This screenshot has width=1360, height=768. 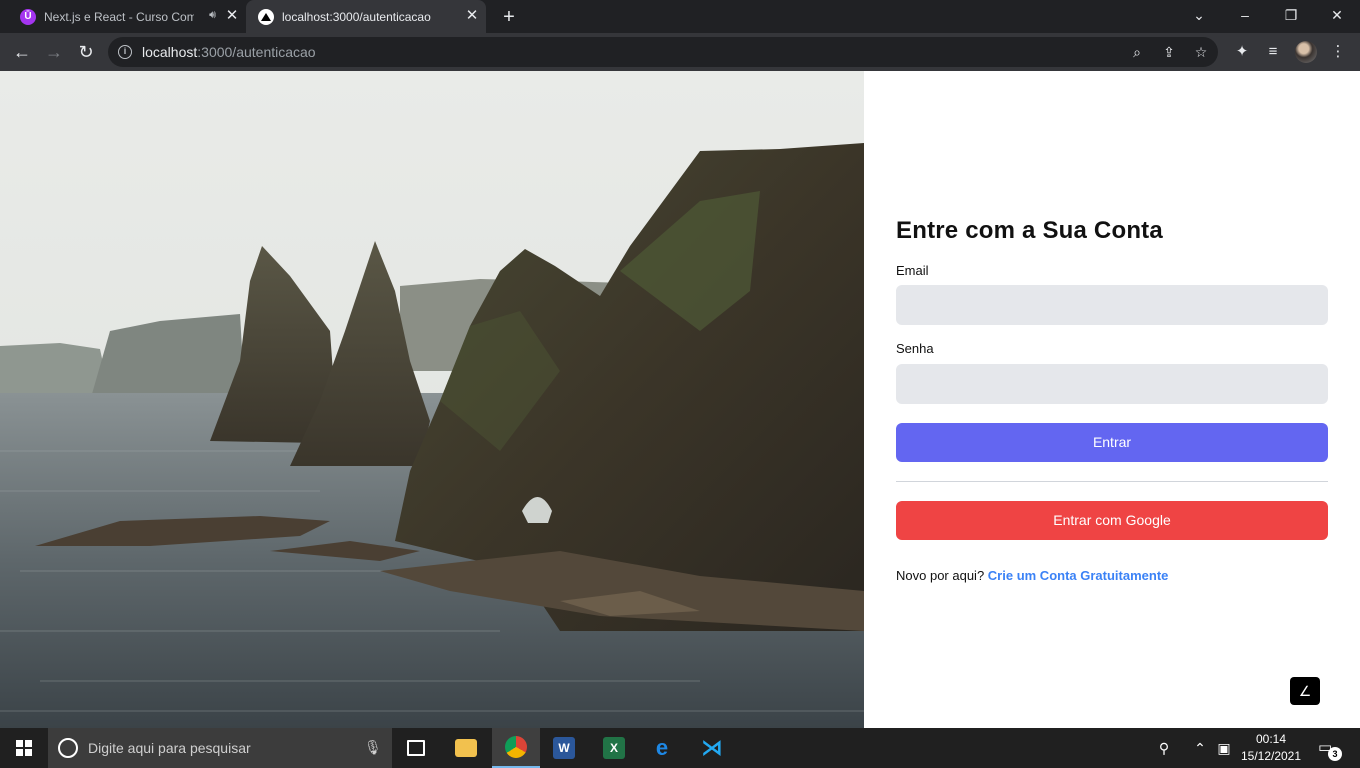 What do you see at coordinates (1112, 384) in the screenshot?
I see `password-field` at bounding box center [1112, 384].